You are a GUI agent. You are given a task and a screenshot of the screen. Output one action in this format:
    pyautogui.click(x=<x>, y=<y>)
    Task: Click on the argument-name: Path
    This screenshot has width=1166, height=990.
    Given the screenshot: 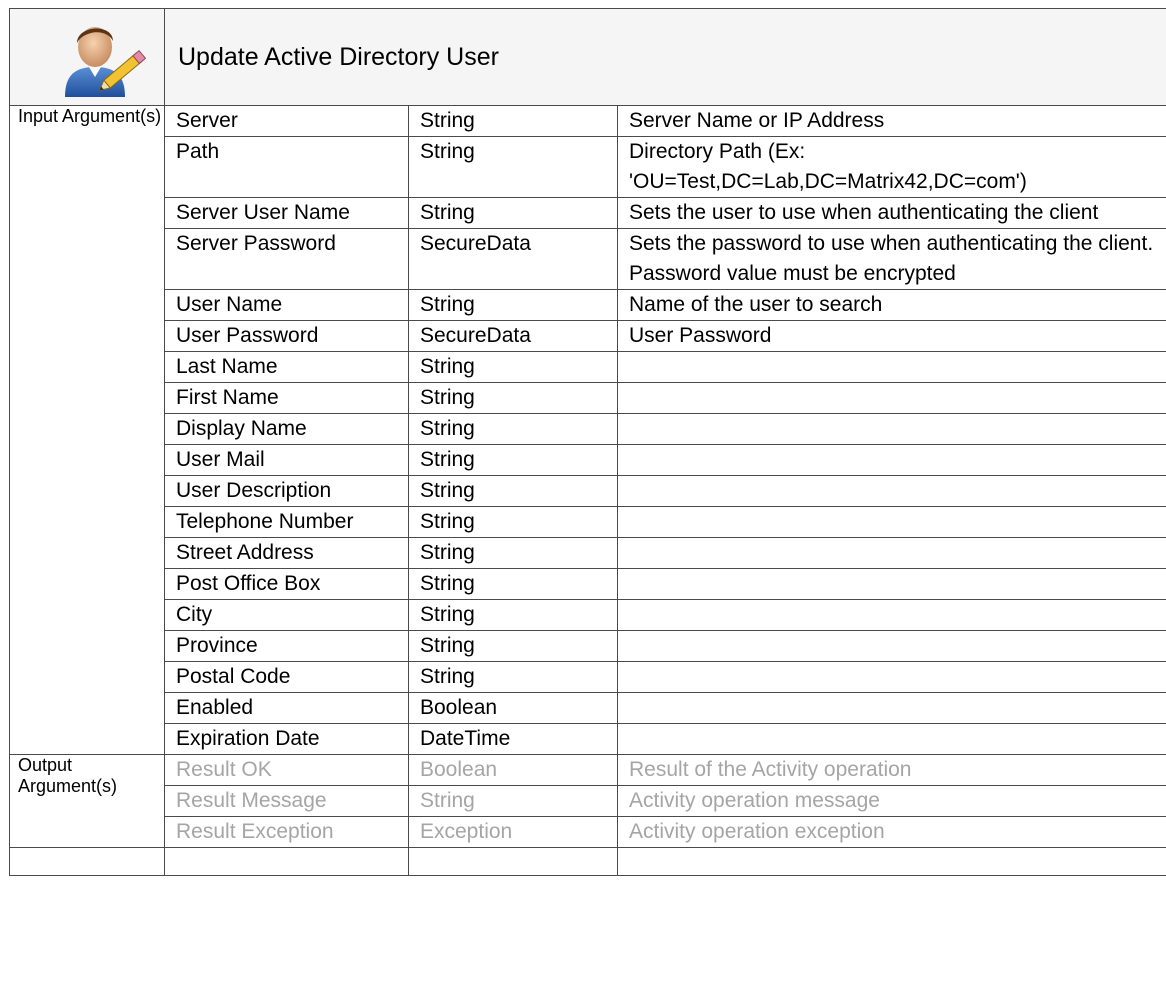 What is the action you would take?
    pyautogui.click(x=286, y=167)
    